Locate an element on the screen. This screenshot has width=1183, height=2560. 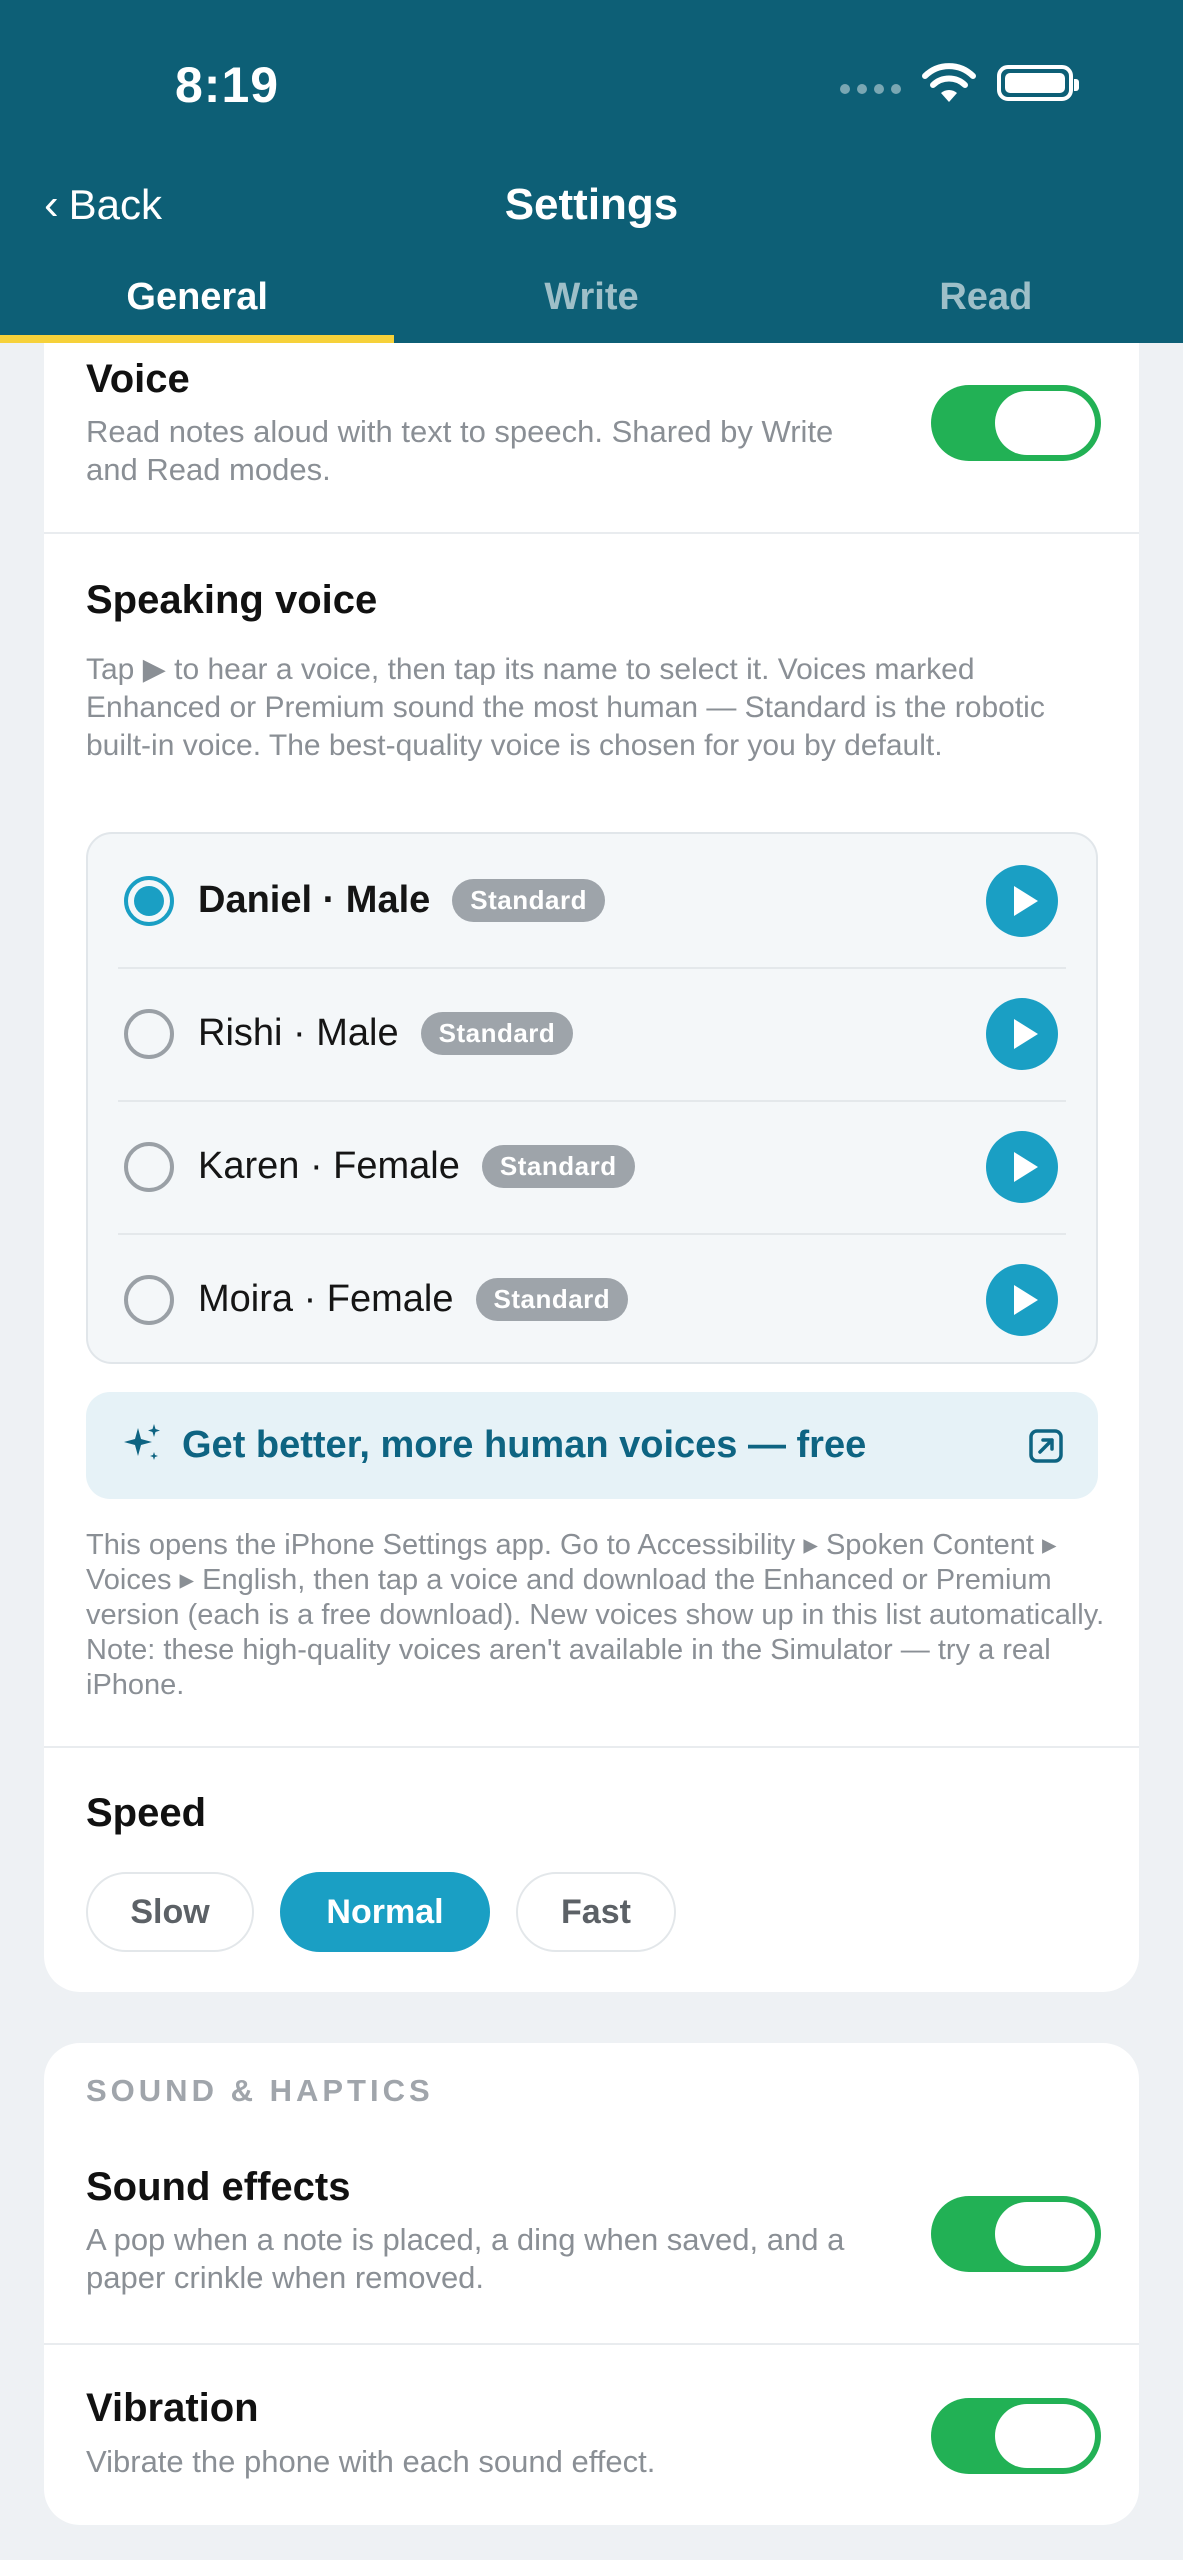
section-header: SOUND & HAPTICS is located at coordinates (260, 2090).